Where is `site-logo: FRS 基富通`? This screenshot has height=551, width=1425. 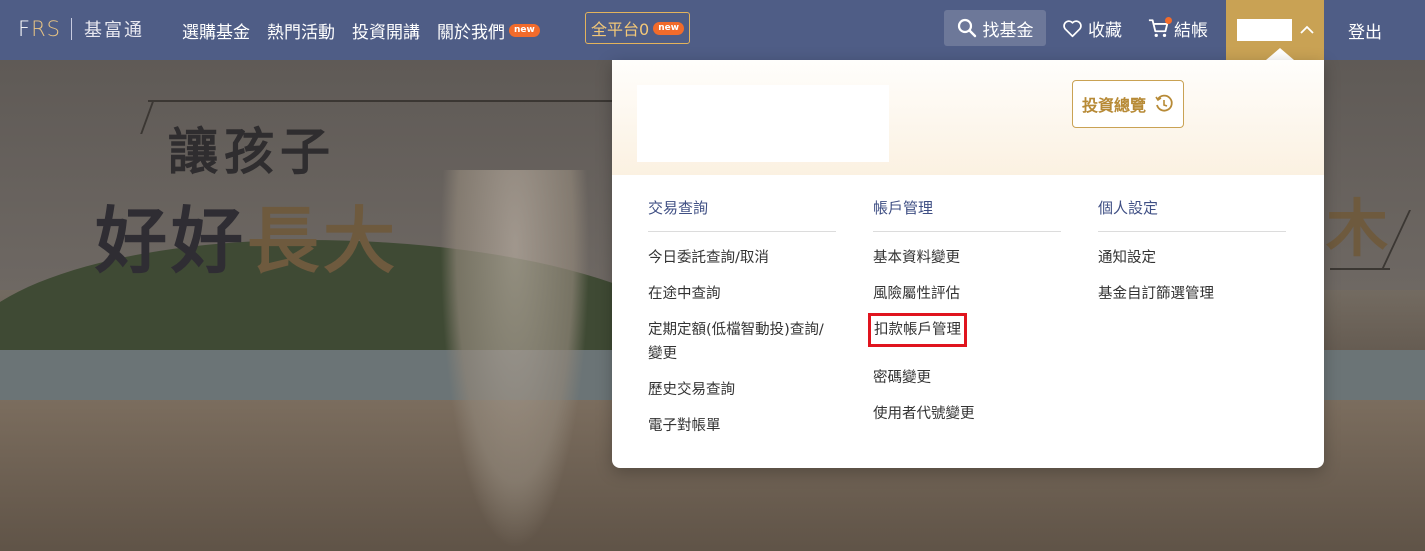
site-logo: FRS 基富通 is located at coordinates (81, 29).